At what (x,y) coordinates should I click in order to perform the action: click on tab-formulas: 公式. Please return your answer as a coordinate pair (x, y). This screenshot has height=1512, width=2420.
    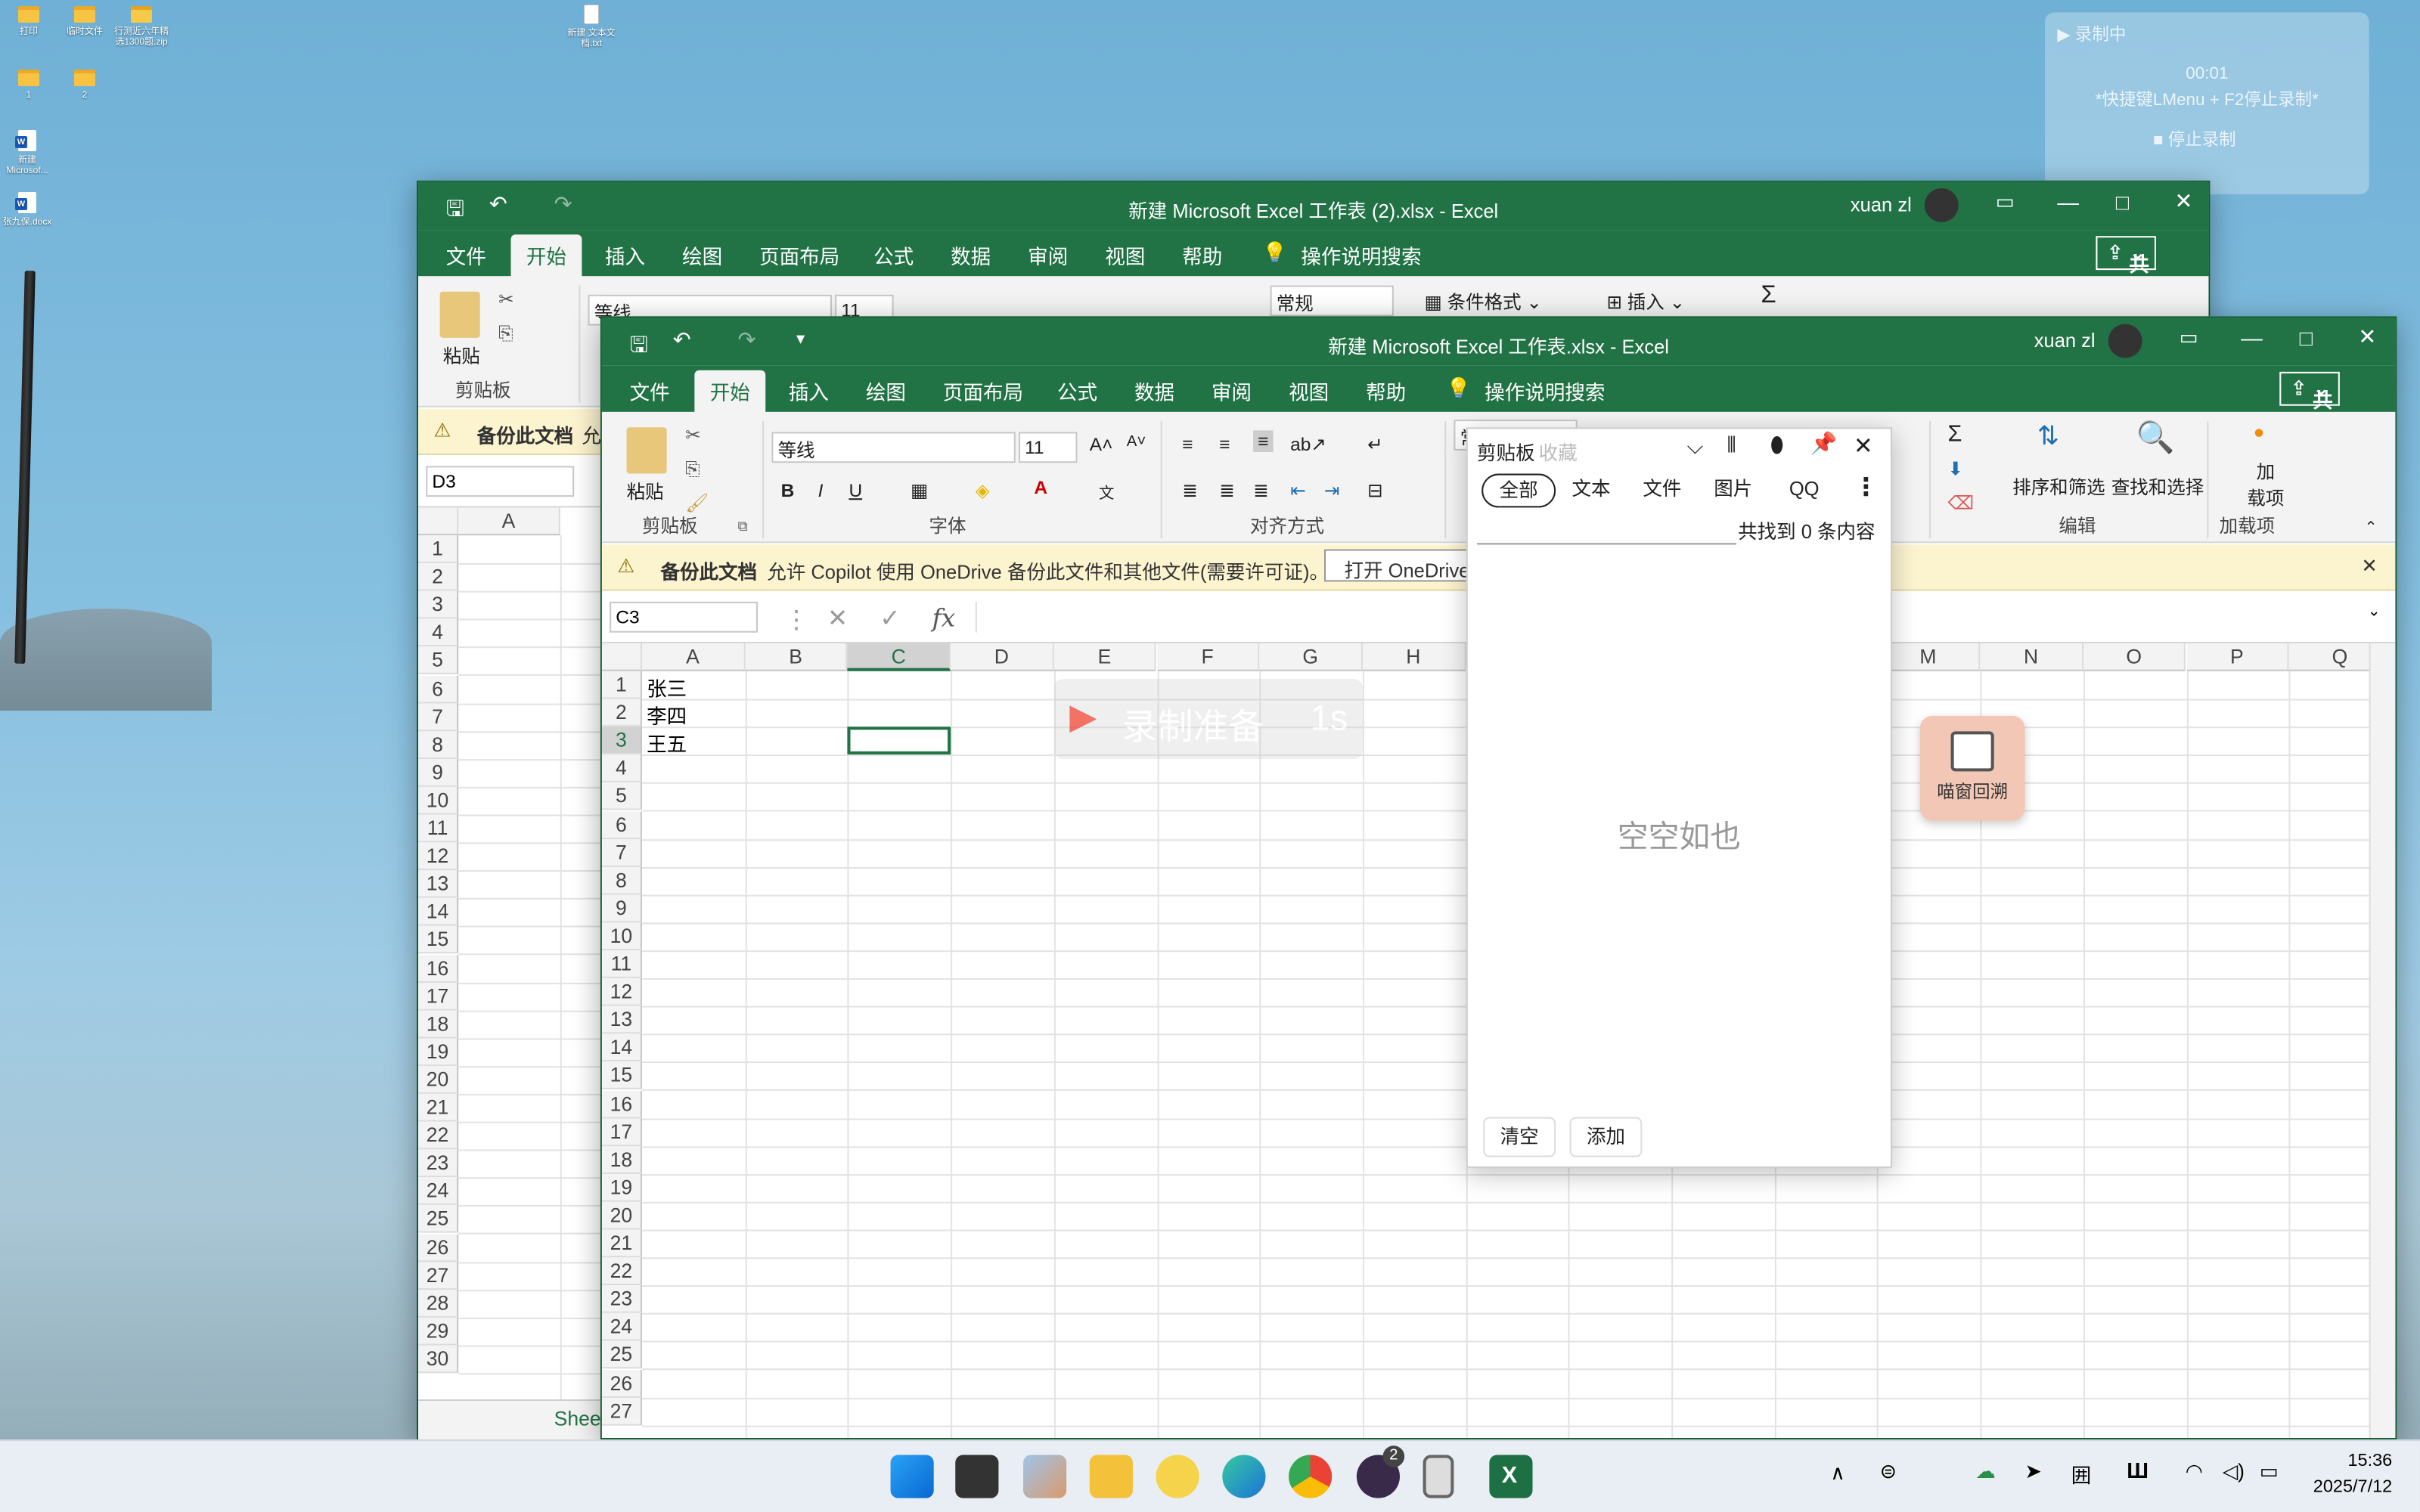
    Looking at the image, I should click on (893, 255).